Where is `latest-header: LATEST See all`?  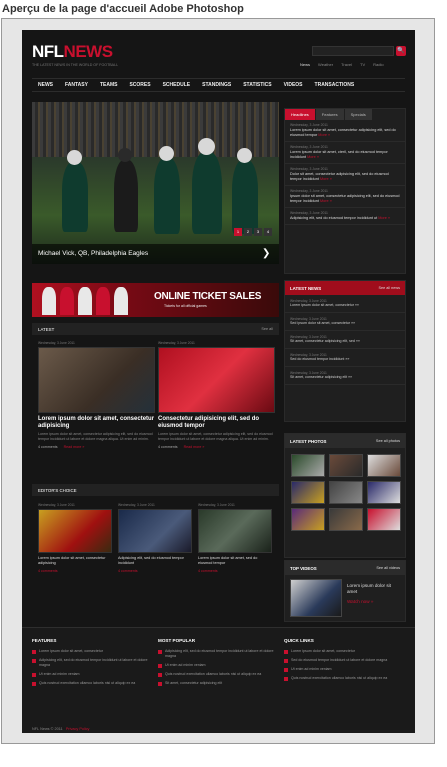 latest-header: LATEST See all is located at coordinates (155, 329).